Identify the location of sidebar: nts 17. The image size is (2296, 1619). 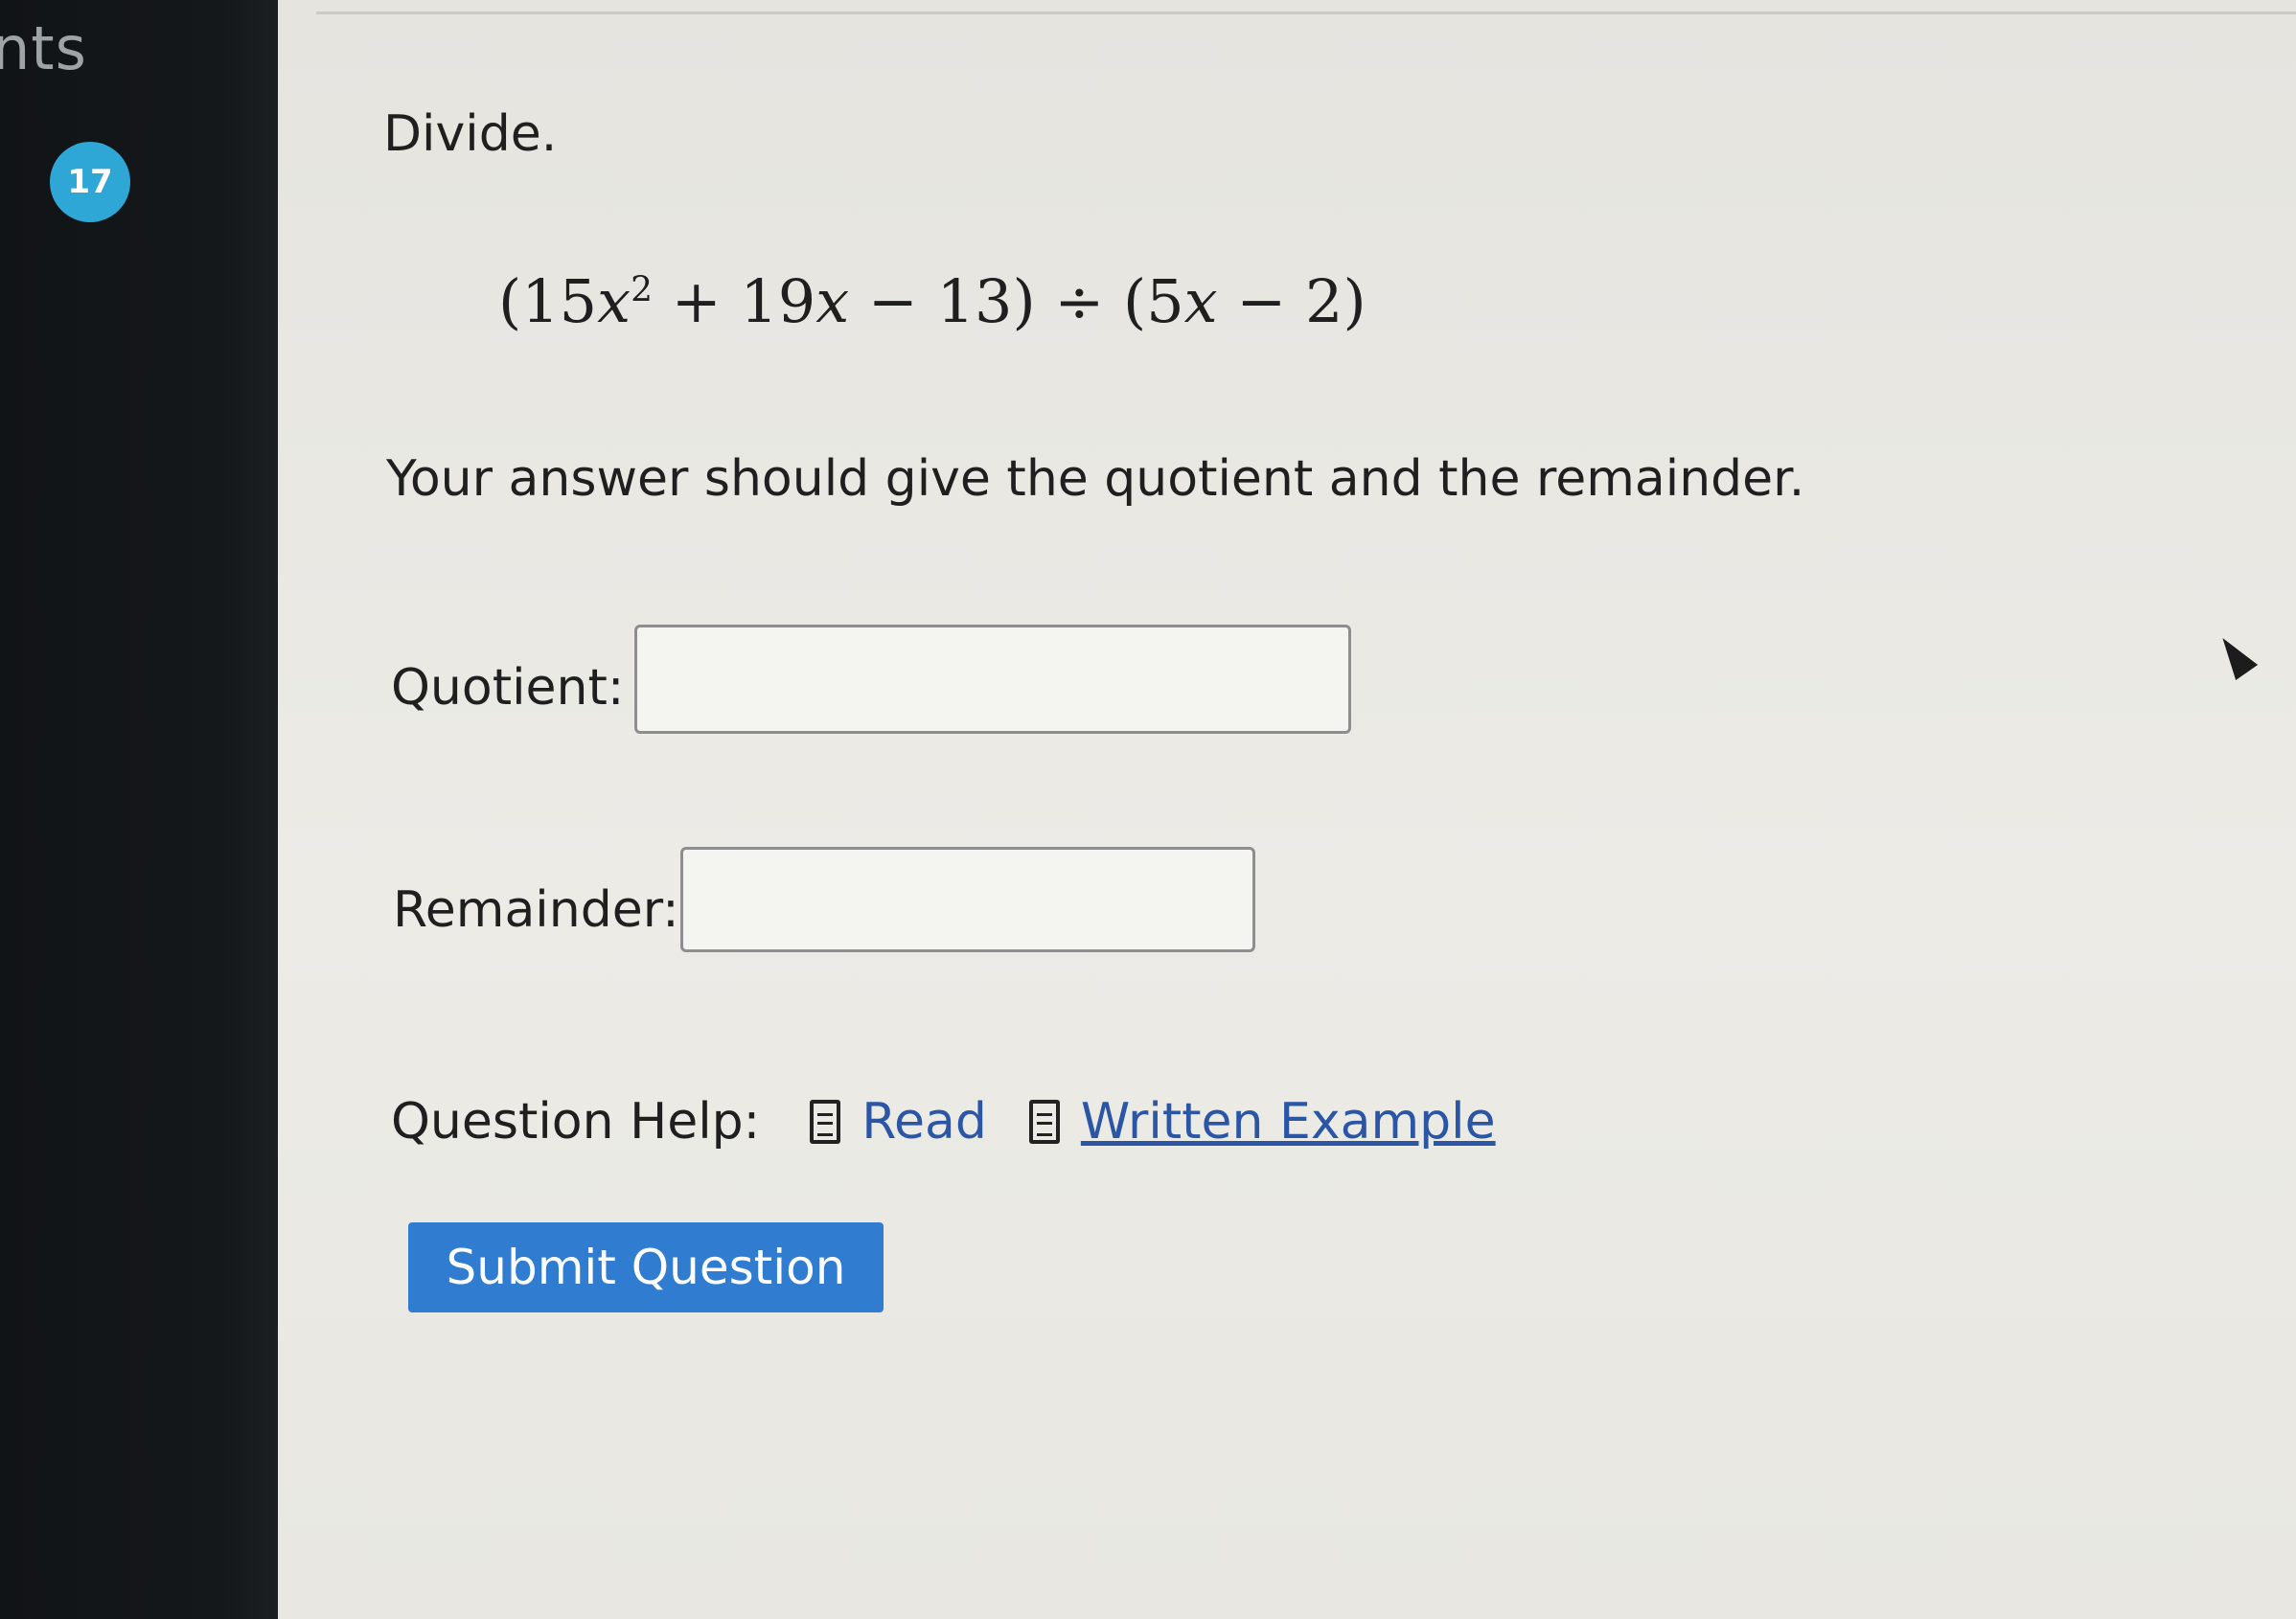
(139, 810).